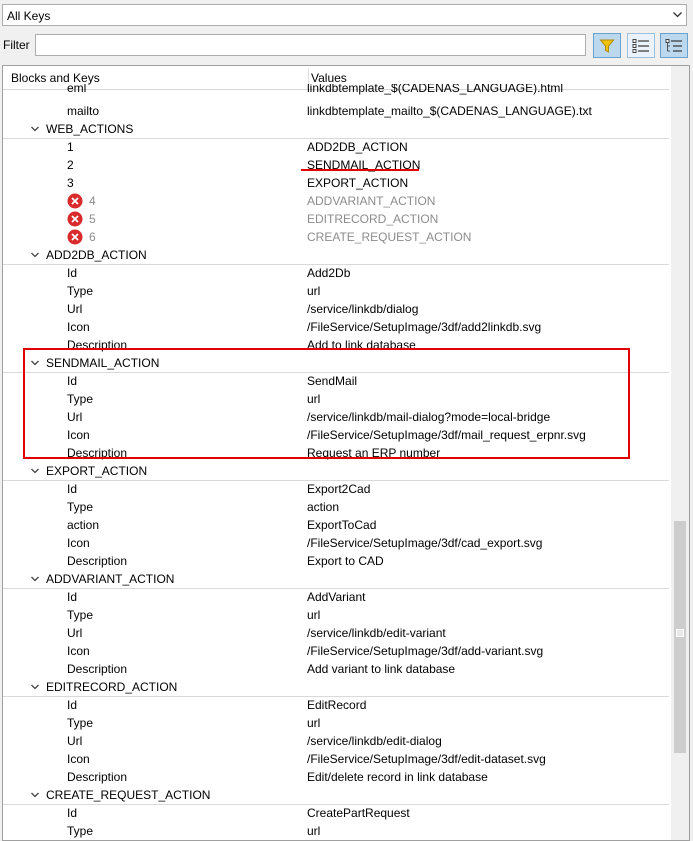  I want to click on tree-key-row: Id CreatePartRequest, so click(336, 813).